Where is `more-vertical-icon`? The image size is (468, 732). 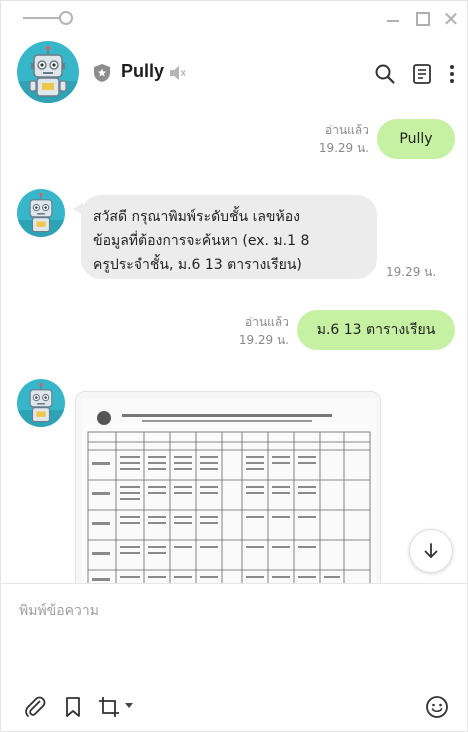 more-vertical-icon is located at coordinates (452, 74).